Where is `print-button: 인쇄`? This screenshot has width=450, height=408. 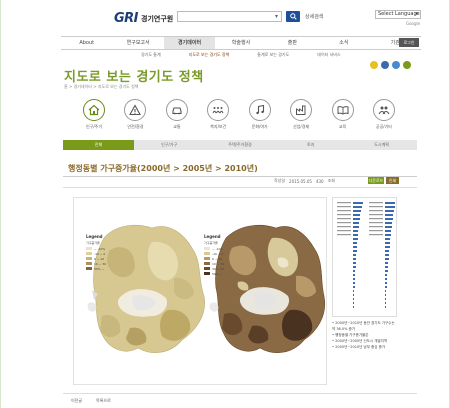 print-button: 인쇄 is located at coordinates (392, 180).